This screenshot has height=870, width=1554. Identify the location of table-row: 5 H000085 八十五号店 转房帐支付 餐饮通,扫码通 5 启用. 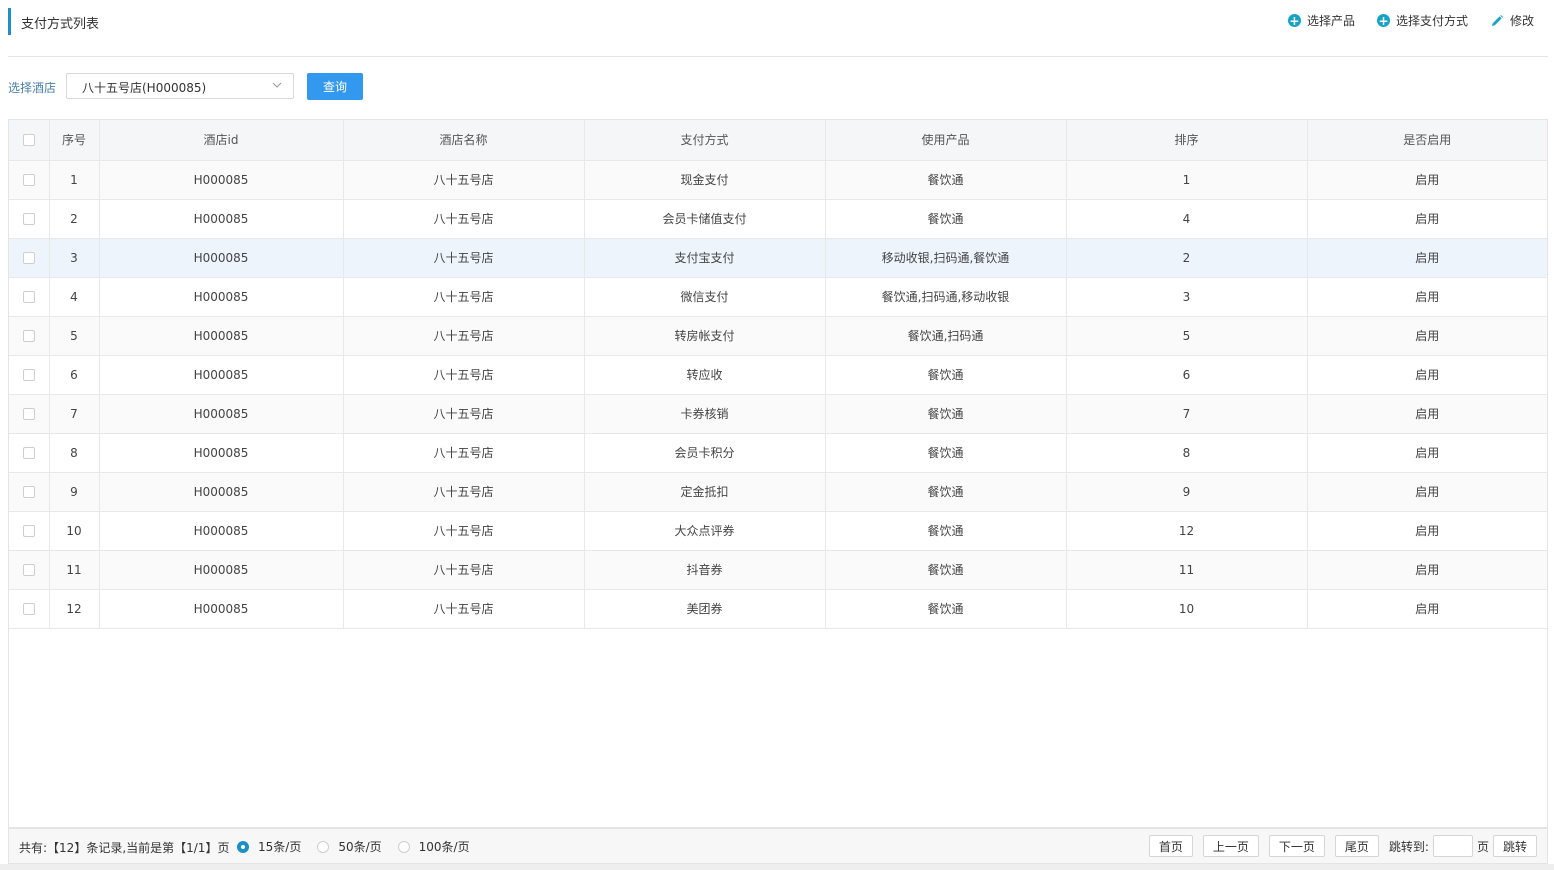
(778, 336).